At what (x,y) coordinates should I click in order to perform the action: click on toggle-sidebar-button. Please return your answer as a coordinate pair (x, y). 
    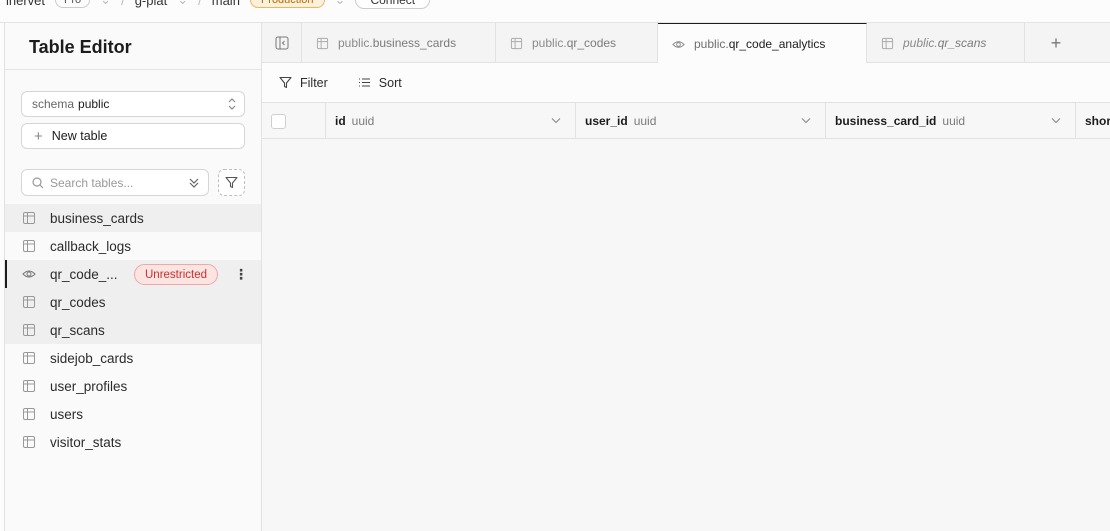
    Looking at the image, I should click on (282, 43).